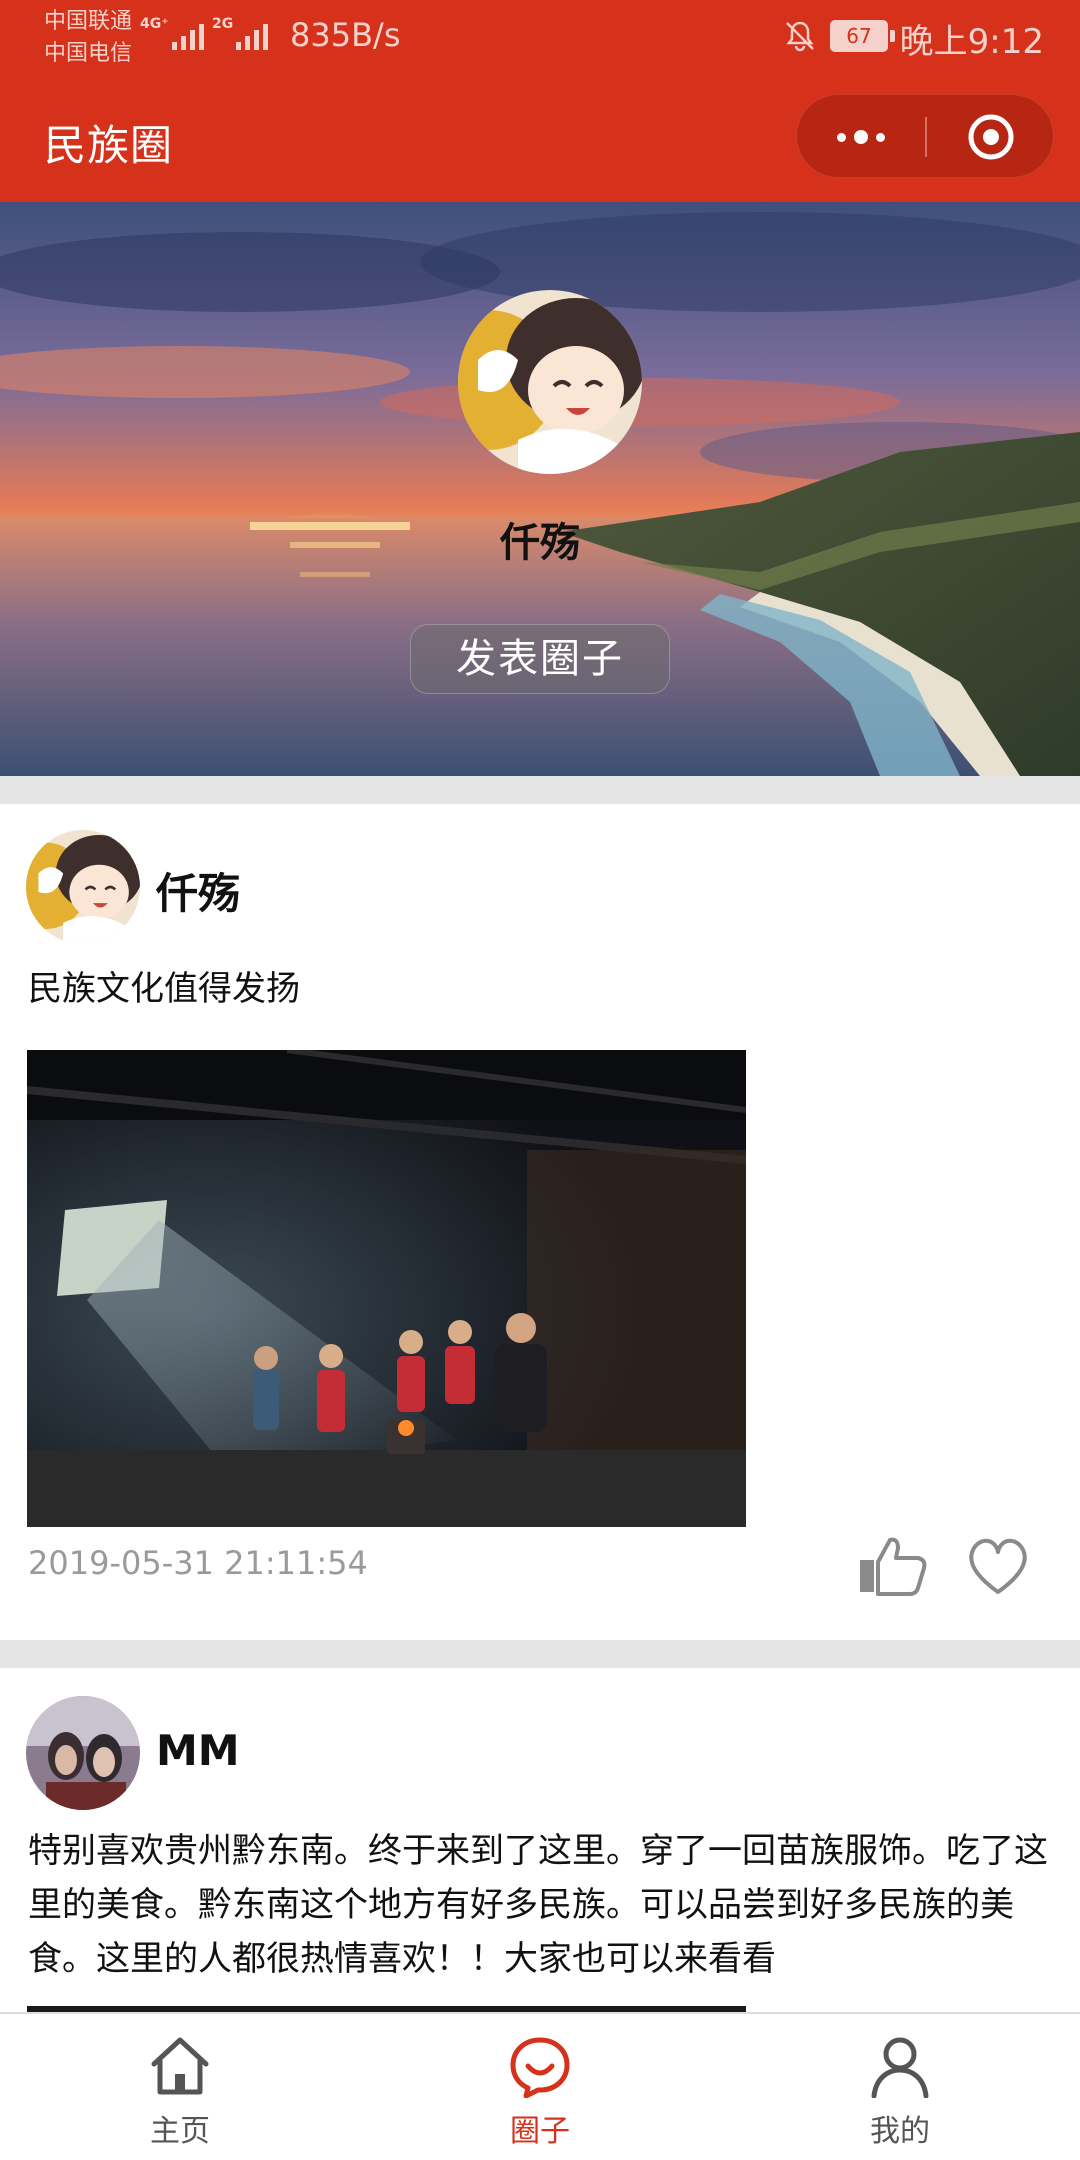 This screenshot has height=2160, width=1080. I want to click on more-dots-icon-center, so click(861, 137).